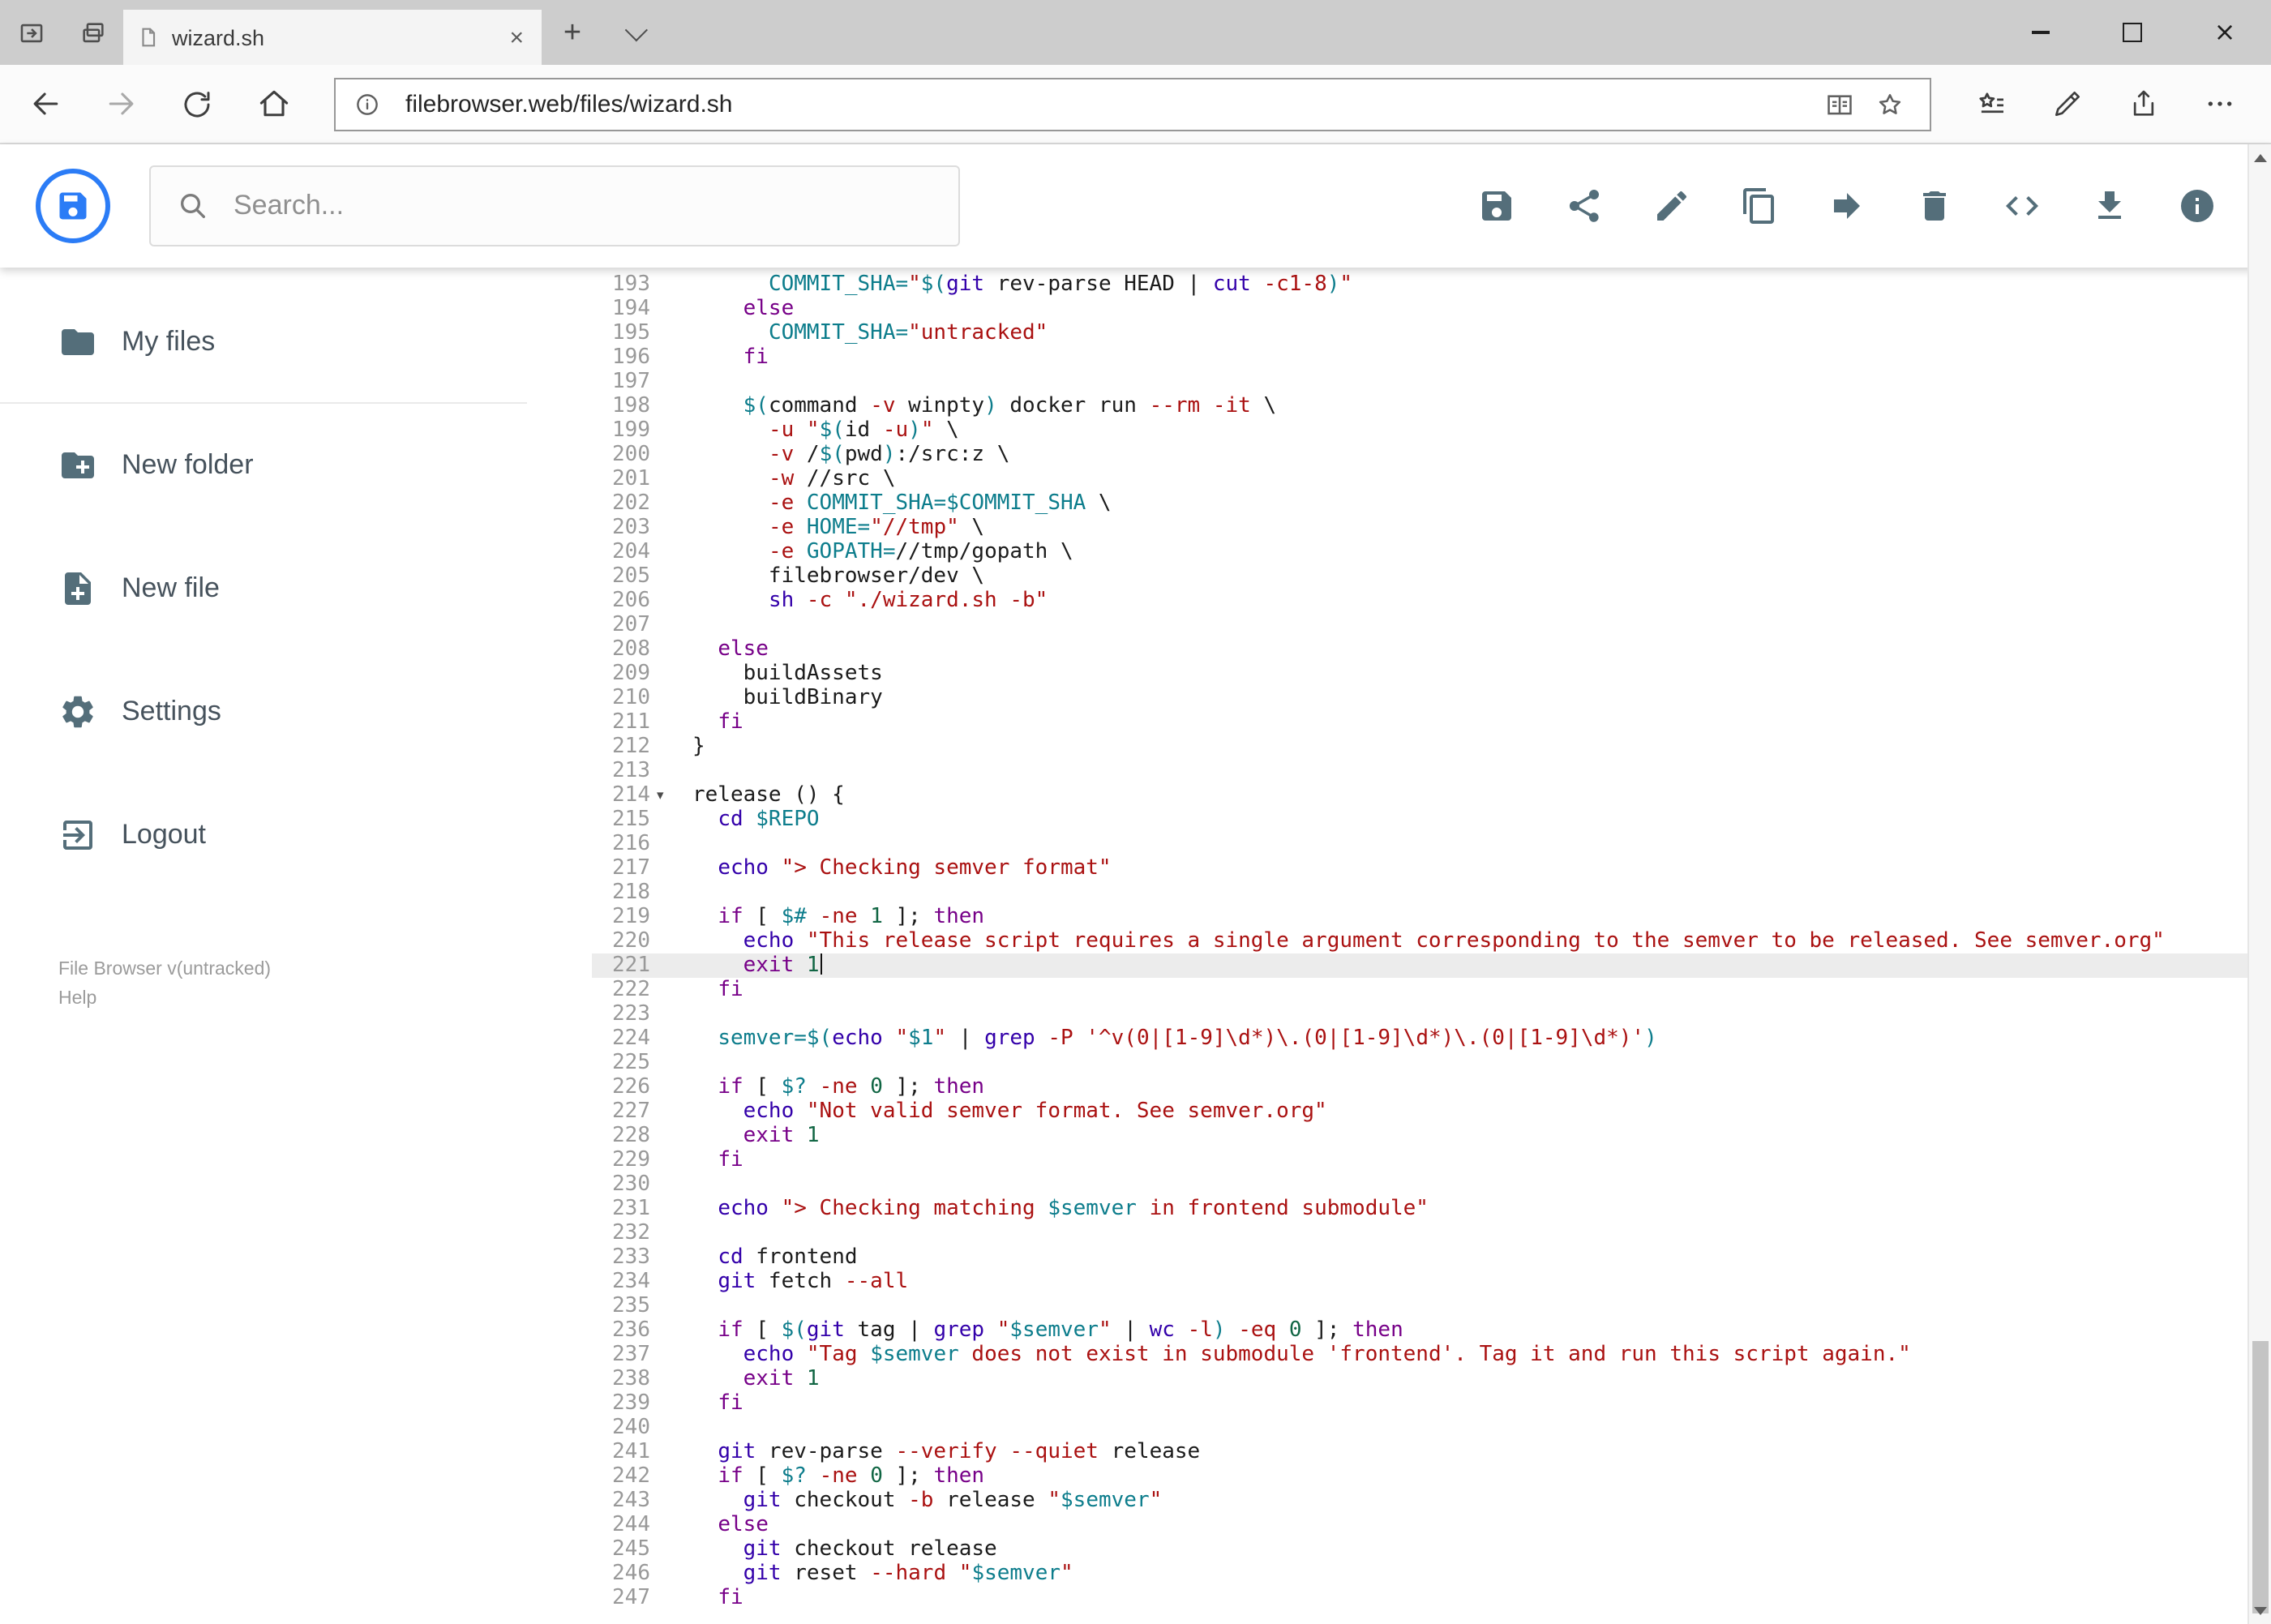  Describe the element at coordinates (1420, 1087) in the screenshot. I see `code-line: 226 if [ $? -ne 0 ]; then` at that location.